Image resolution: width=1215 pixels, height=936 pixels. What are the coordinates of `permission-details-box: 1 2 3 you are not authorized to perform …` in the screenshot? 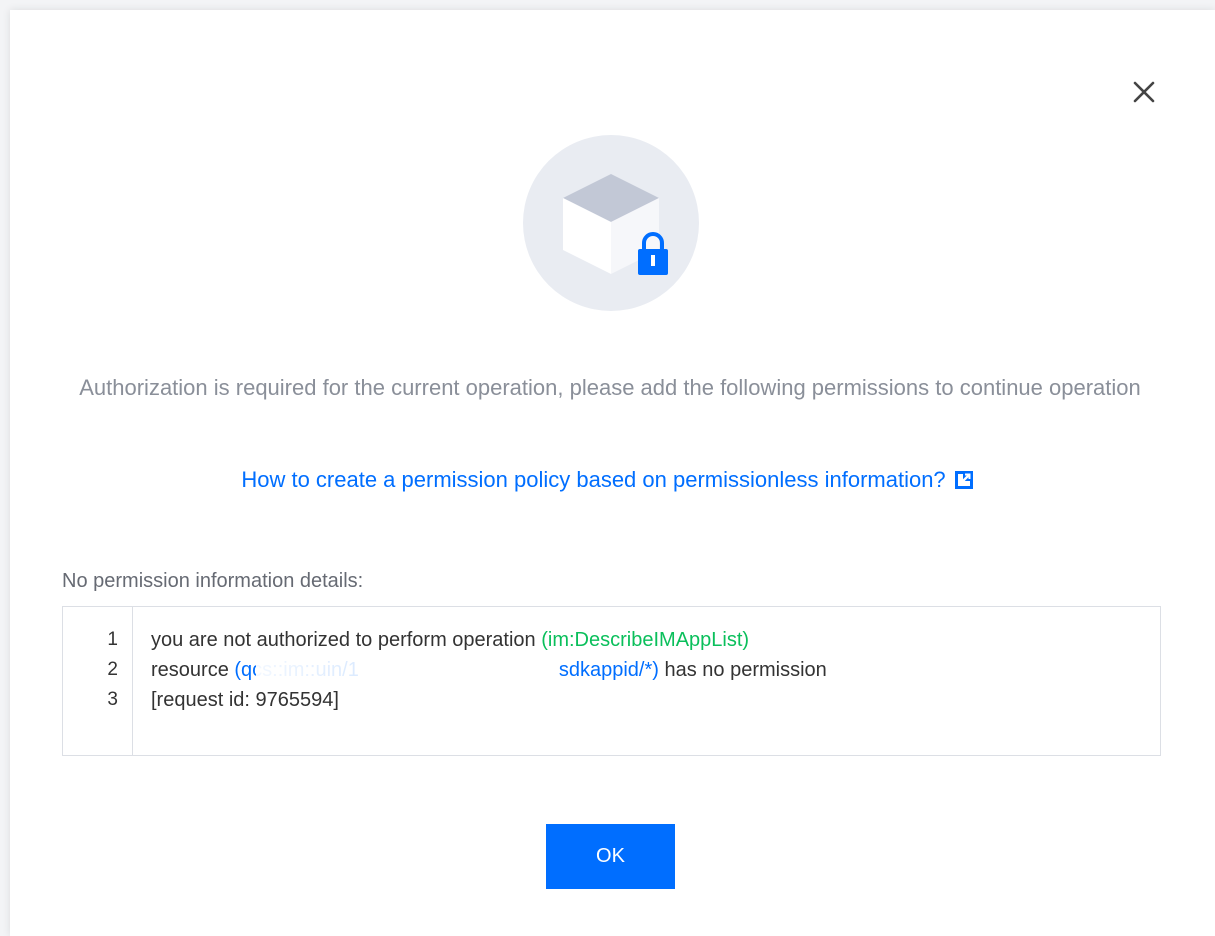 It's located at (611, 681).